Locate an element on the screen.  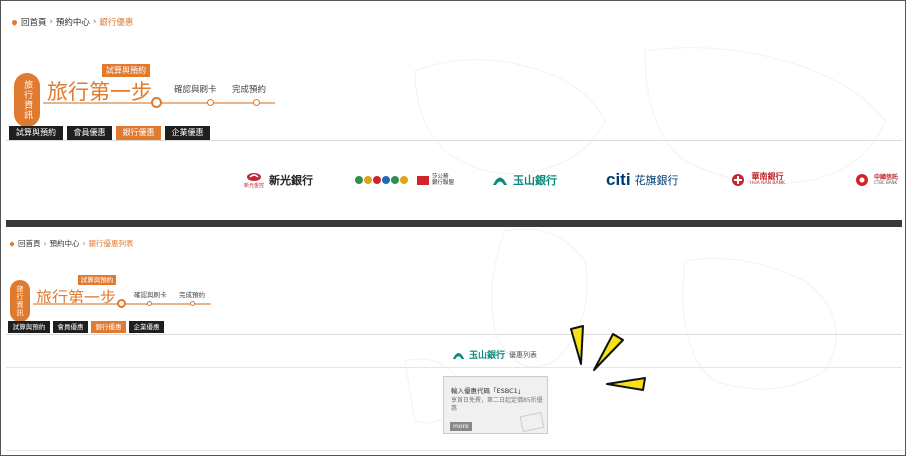
breadcrumb-current: 銀行優惠 is located at coordinates (116, 23).